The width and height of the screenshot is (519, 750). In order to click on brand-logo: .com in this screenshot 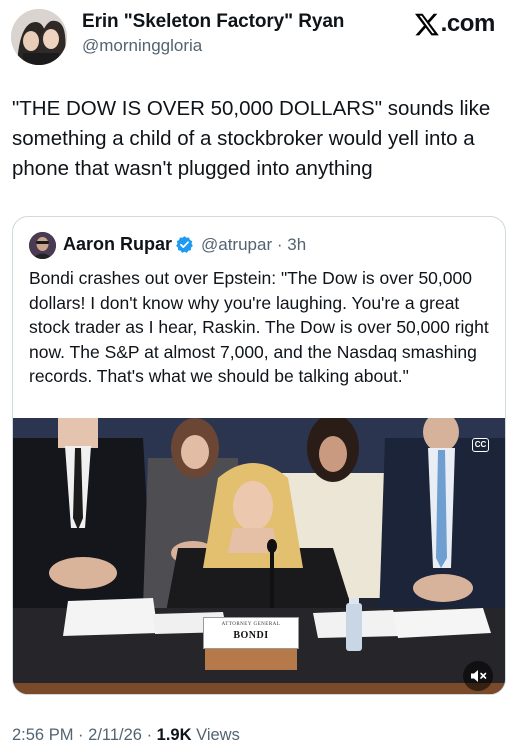, I will do `click(454, 24)`.